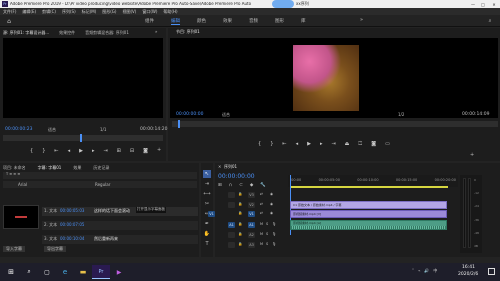 Image resolution: width=500 pixels, height=281 pixels. I want to click on export-captions-button: 导出字幕, so click(55, 249).